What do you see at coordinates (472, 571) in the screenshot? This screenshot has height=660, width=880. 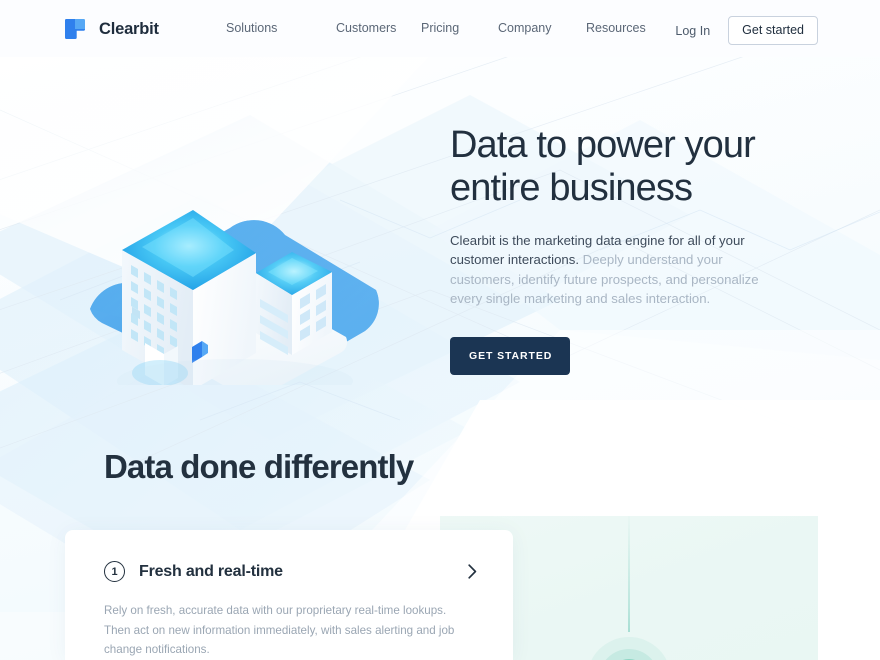 I see `chevron-right-icon` at bounding box center [472, 571].